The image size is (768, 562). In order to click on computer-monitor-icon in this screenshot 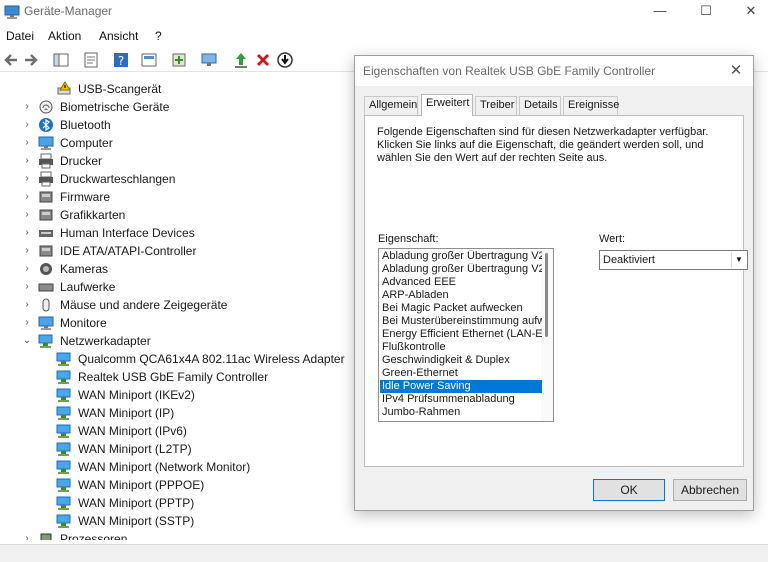, I will do `click(209, 60)`.